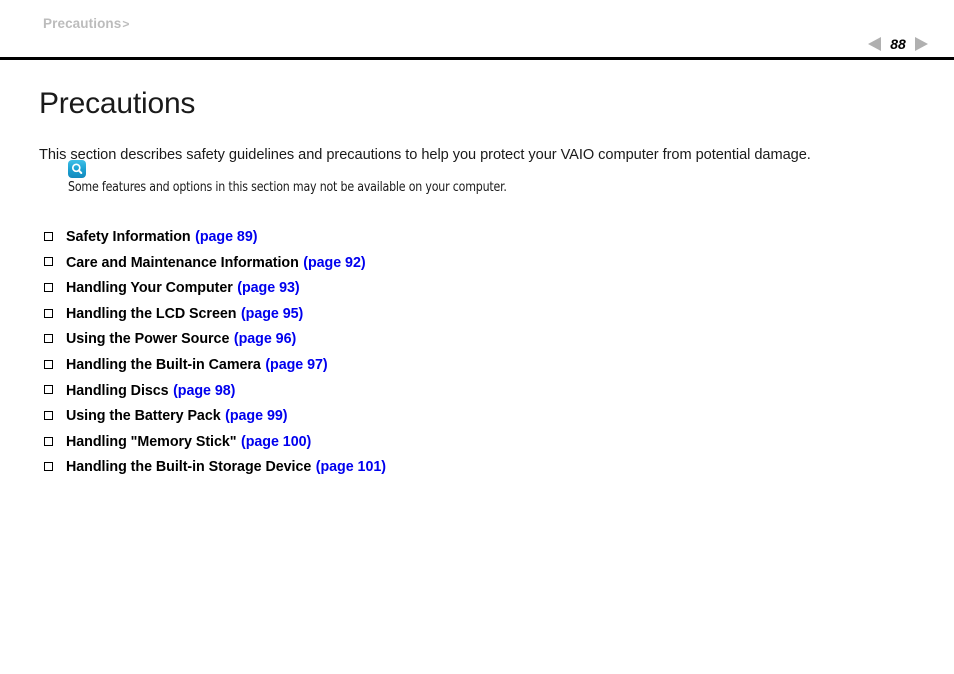 The image size is (954, 674). I want to click on toc-item-label: Handling the Built-in Storage Device, so click(189, 467).